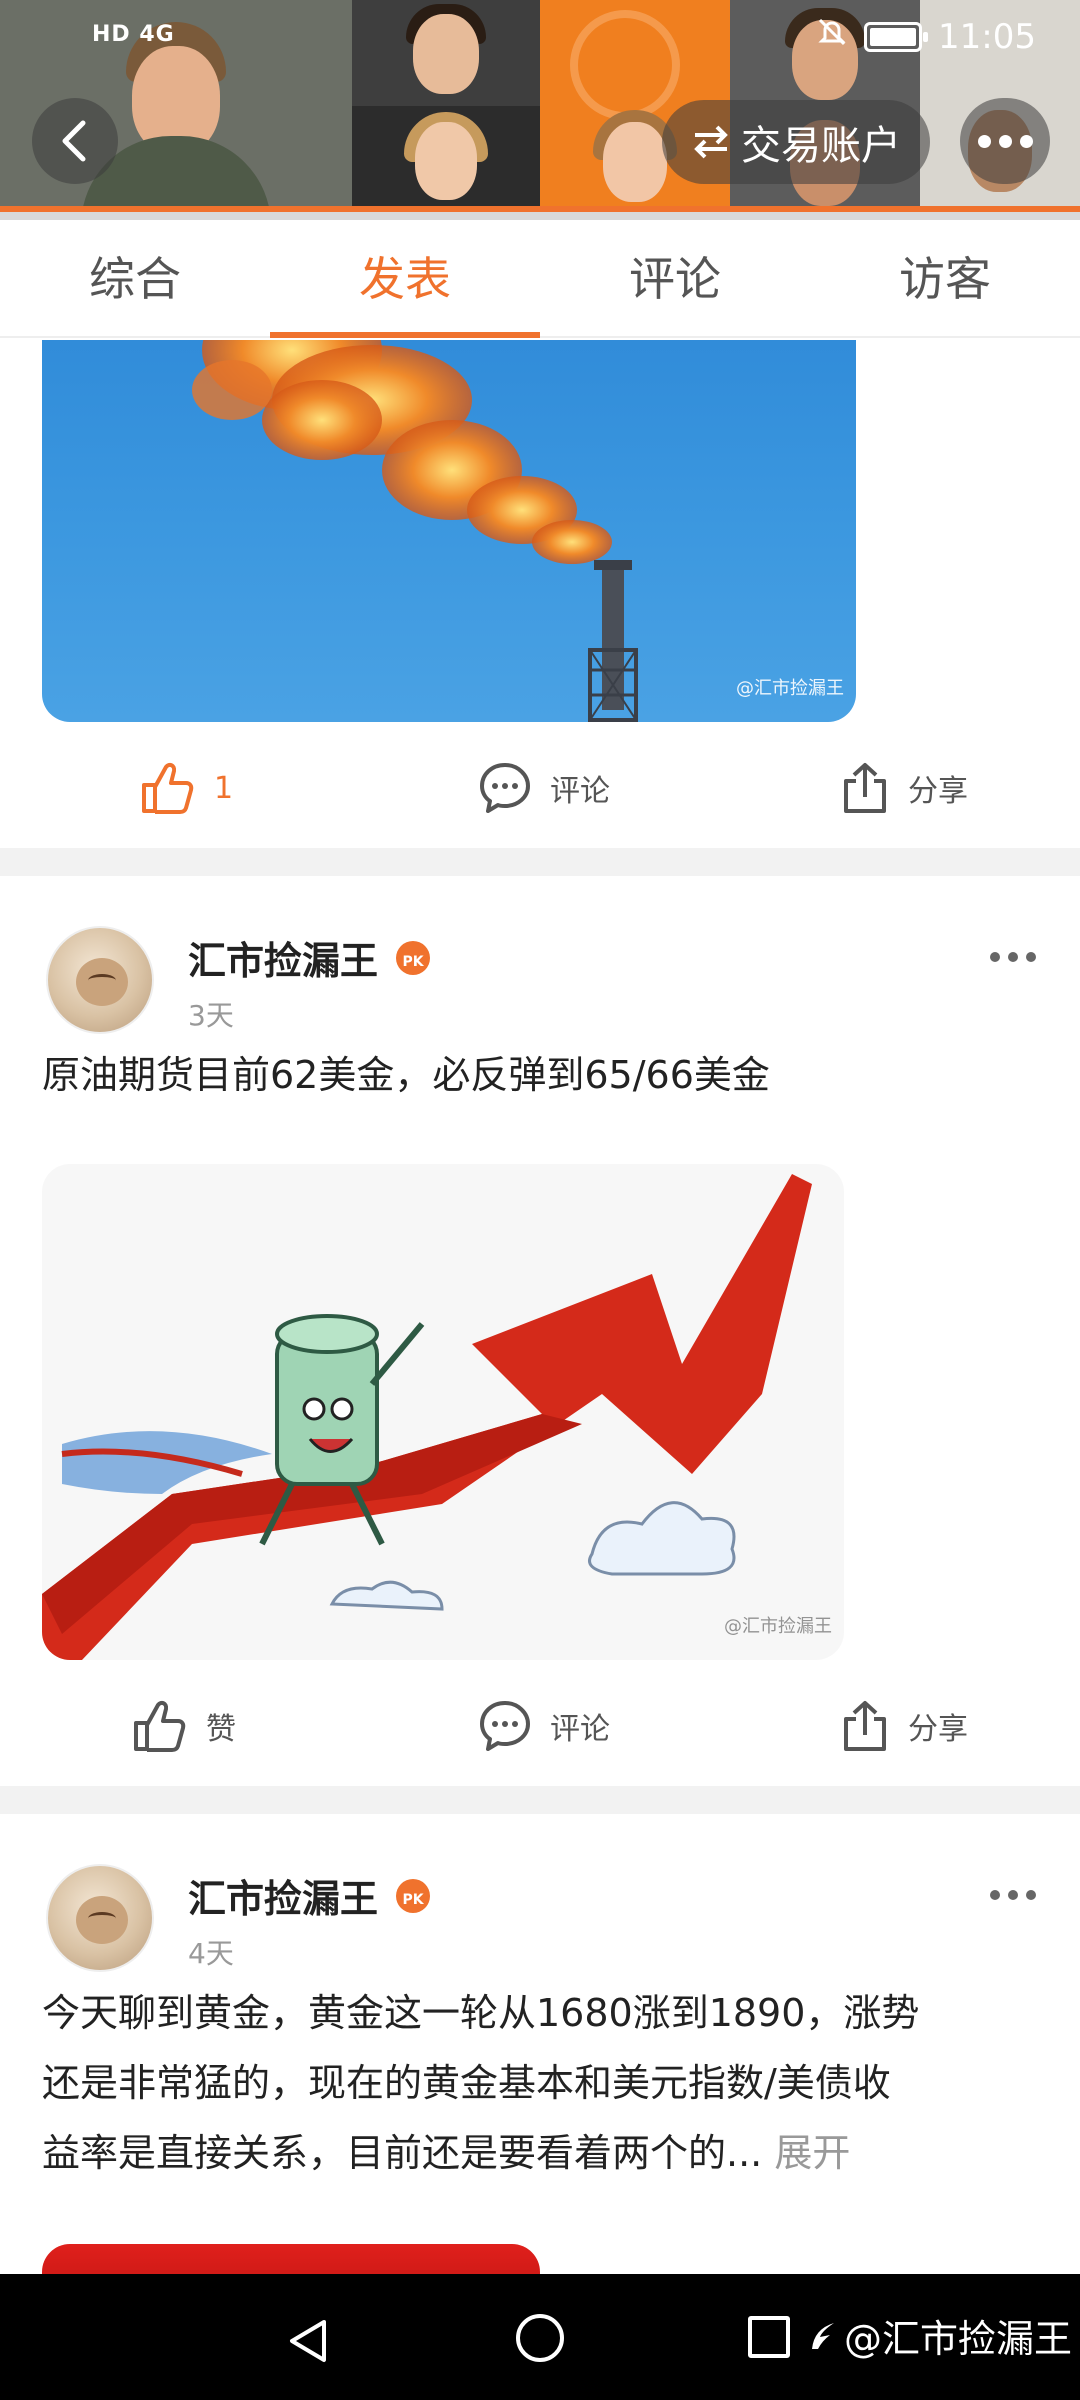 The height and width of the screenshot is (2400, 1080). I want to click on like-label: 赞, so click(221, 1729).